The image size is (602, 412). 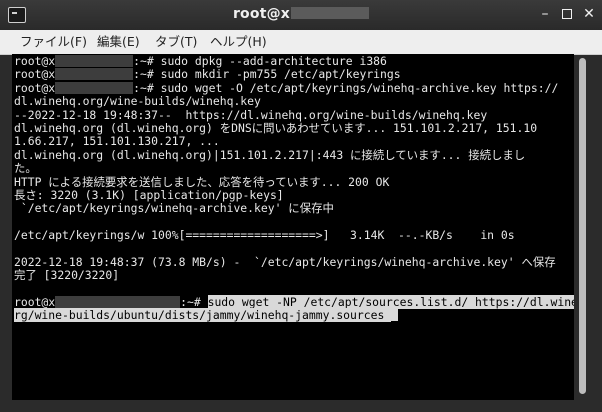 I want to click on output-line: dl.winehq.org/wine-builds/winehq.key, so click(x=137, y=101).